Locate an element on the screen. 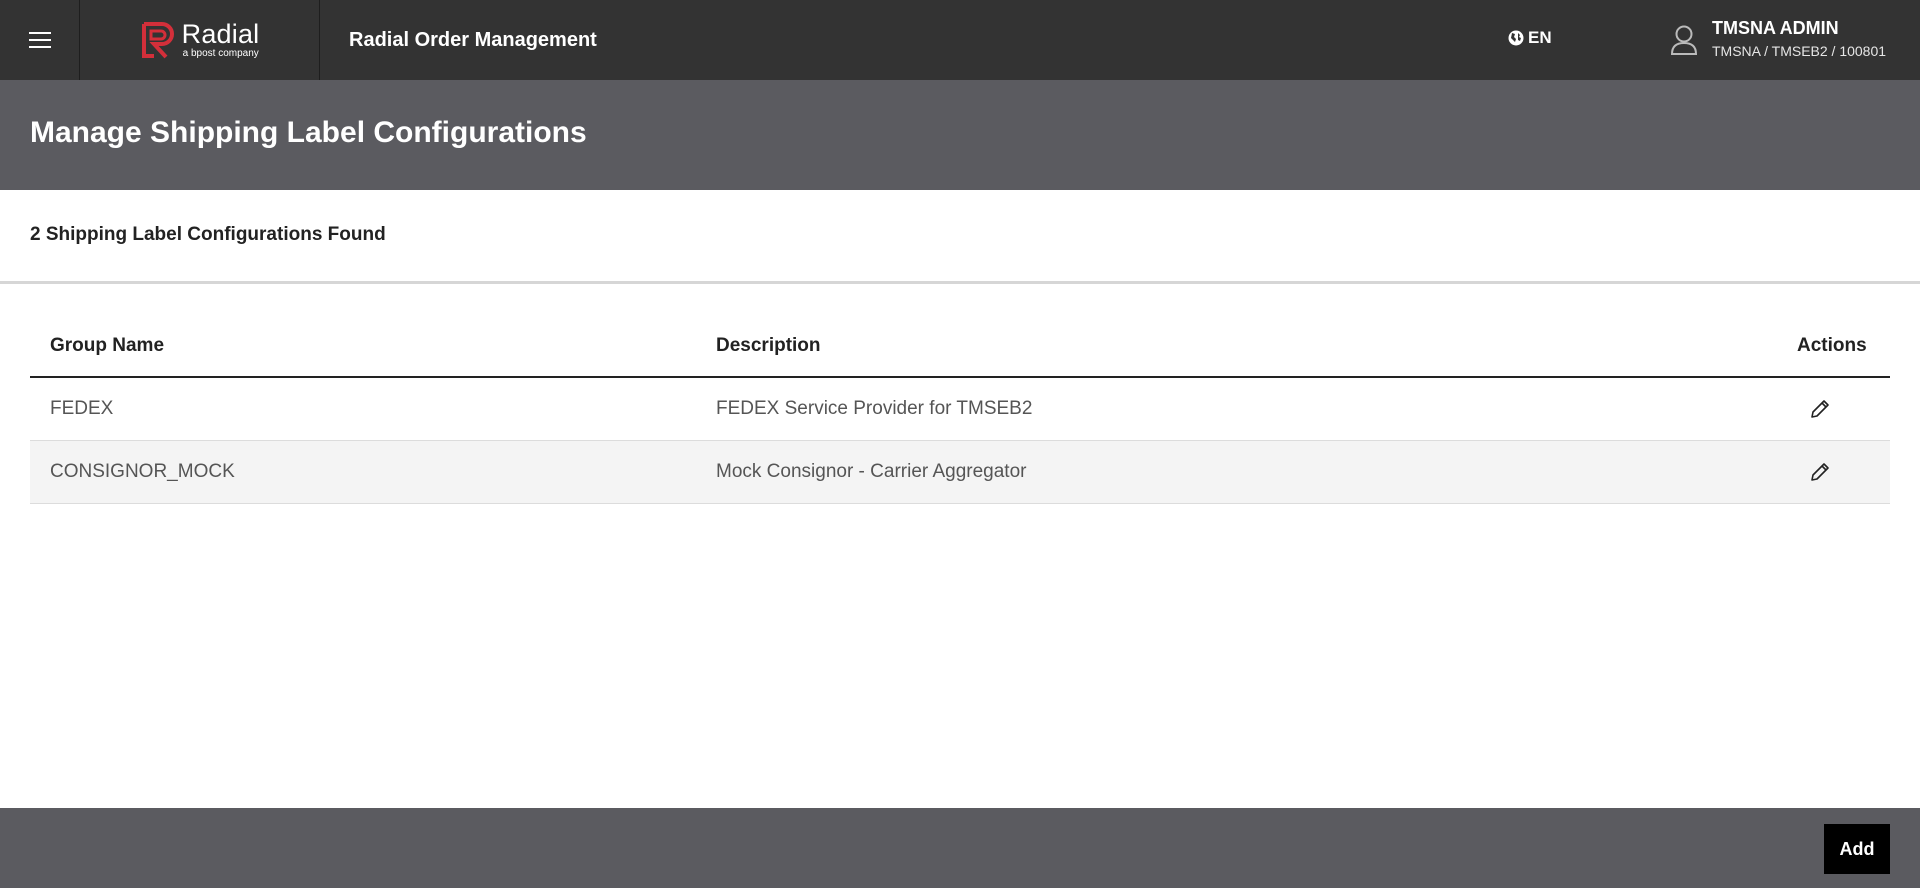 This screenshot has width=1920, height=888. logo-tagline: a bpost company is located at coordinates (220, 53).